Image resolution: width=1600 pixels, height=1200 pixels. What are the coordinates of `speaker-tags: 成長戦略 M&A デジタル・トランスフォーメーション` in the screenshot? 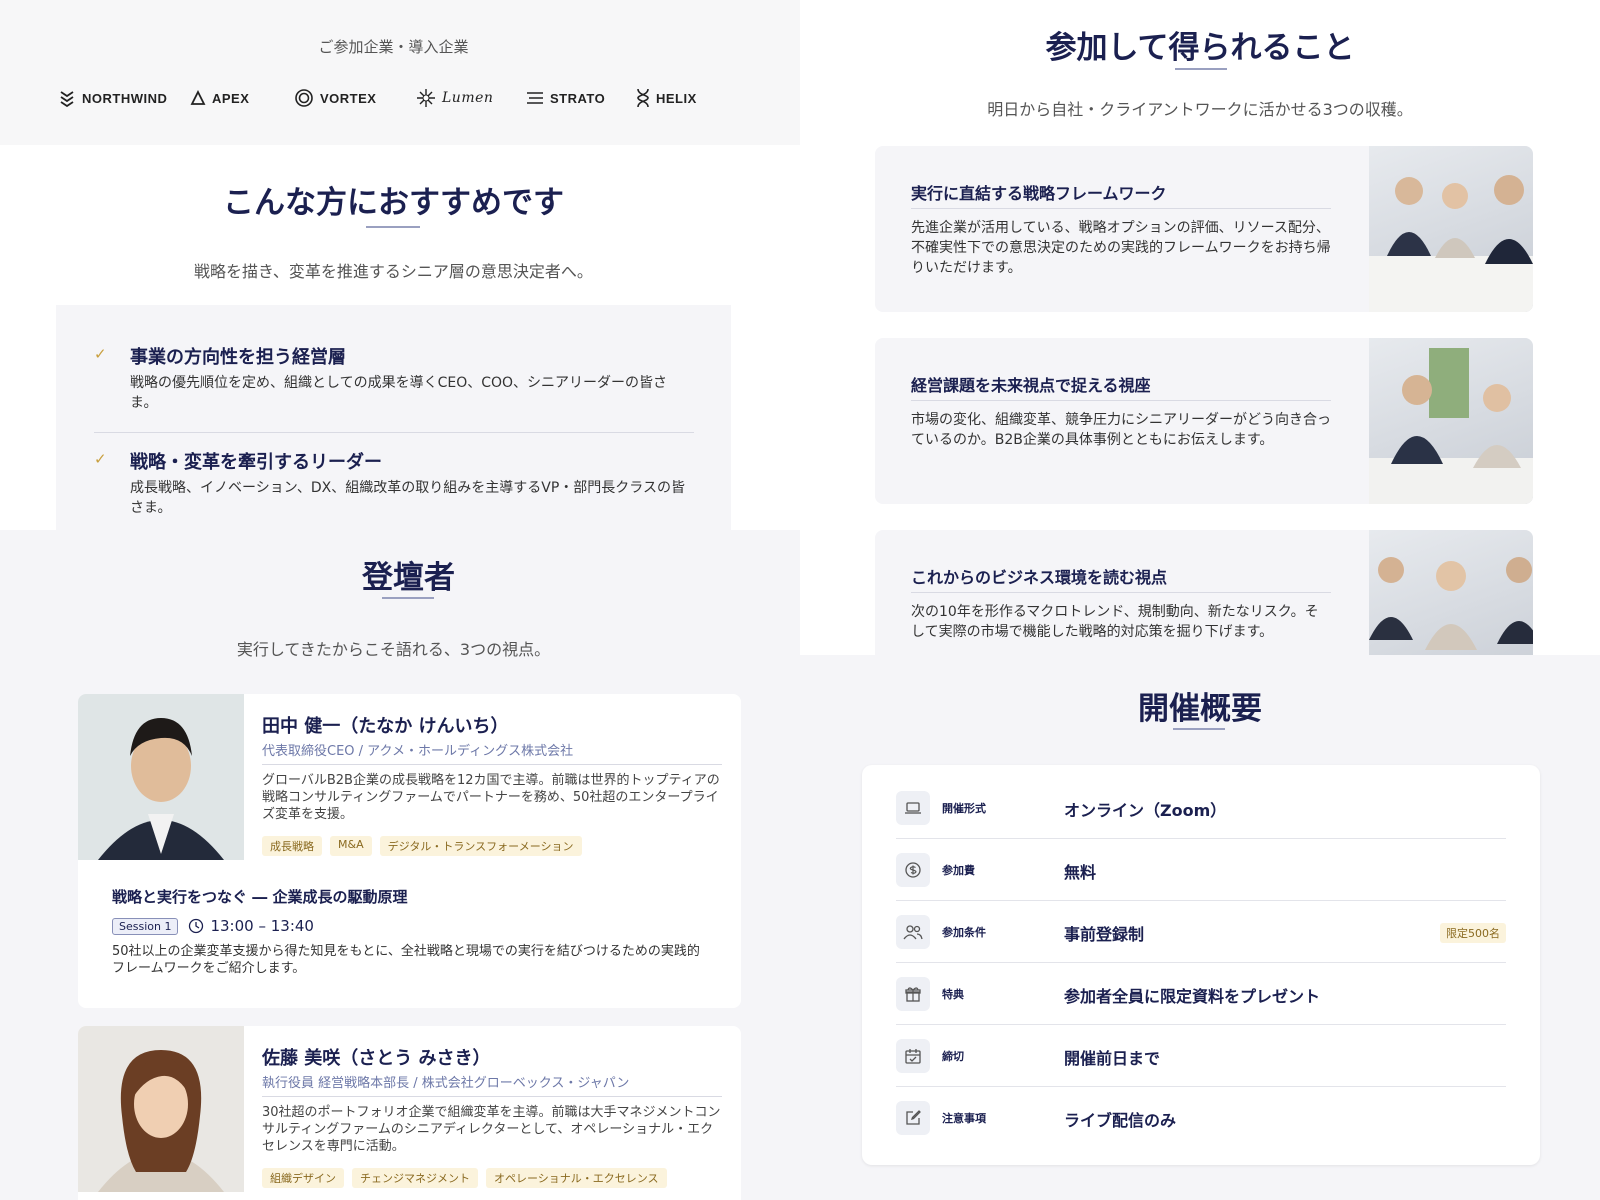 It's located at (422, 846).